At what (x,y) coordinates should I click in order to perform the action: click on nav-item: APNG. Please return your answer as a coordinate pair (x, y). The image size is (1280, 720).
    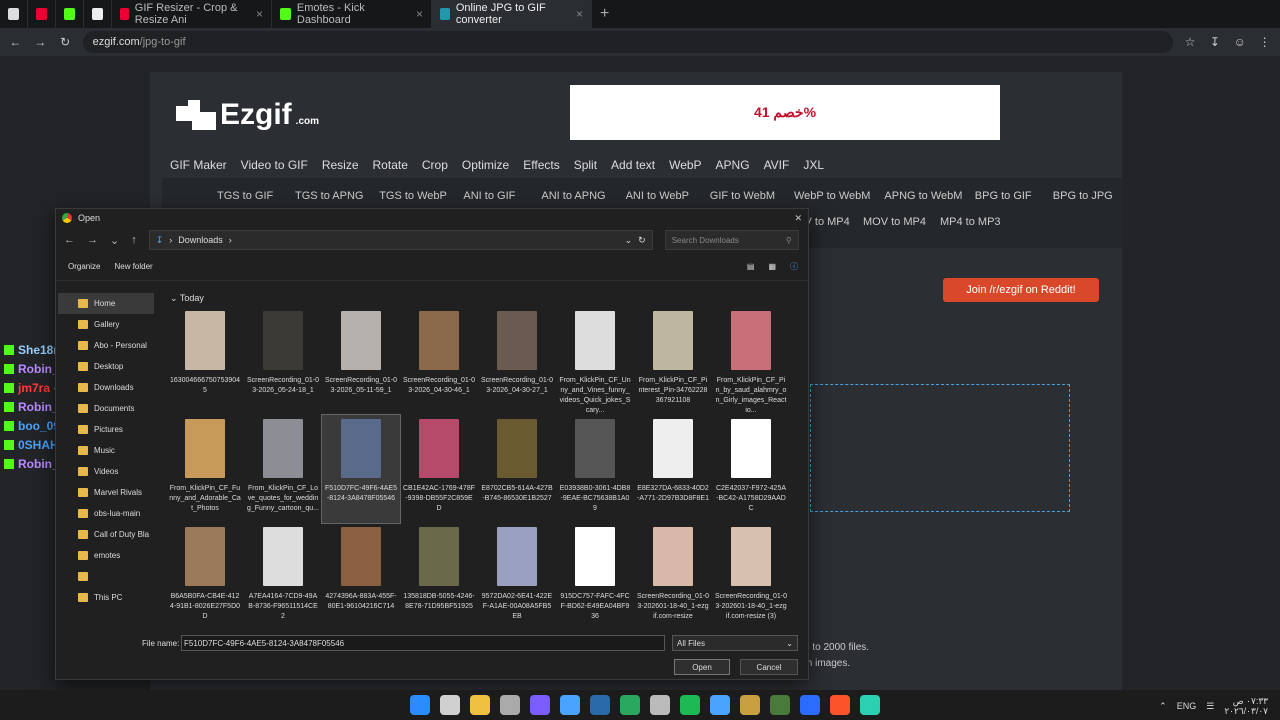
    Looking at the image, I should click on (733, 165).